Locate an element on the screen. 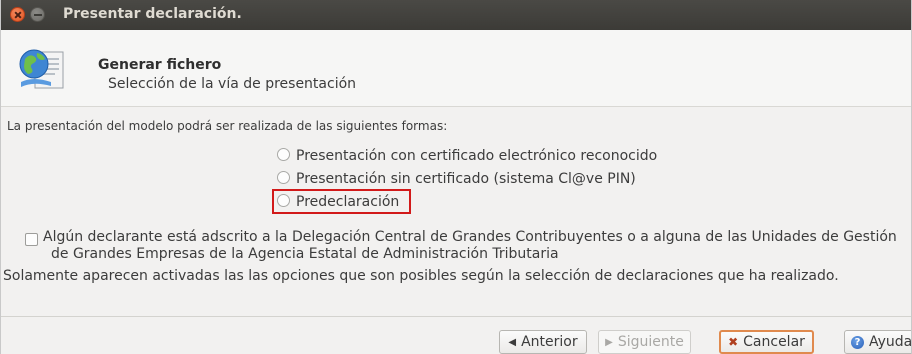 The image size is (912, 354). close-icon is located at coordinates (17, 14).